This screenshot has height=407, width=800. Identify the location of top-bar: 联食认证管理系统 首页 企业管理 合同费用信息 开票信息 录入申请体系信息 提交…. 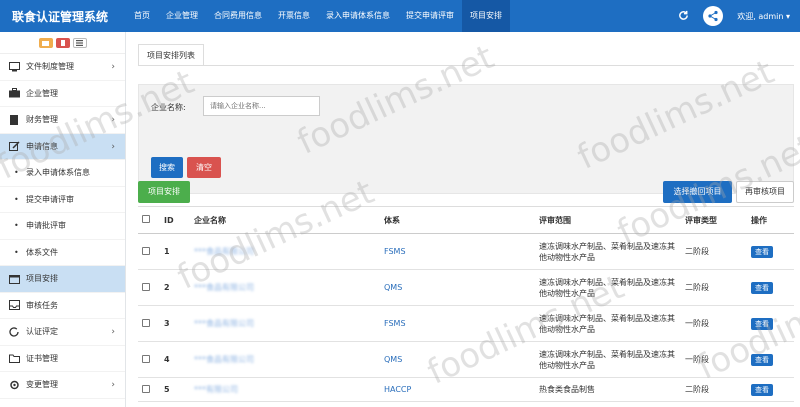
(400, 16).